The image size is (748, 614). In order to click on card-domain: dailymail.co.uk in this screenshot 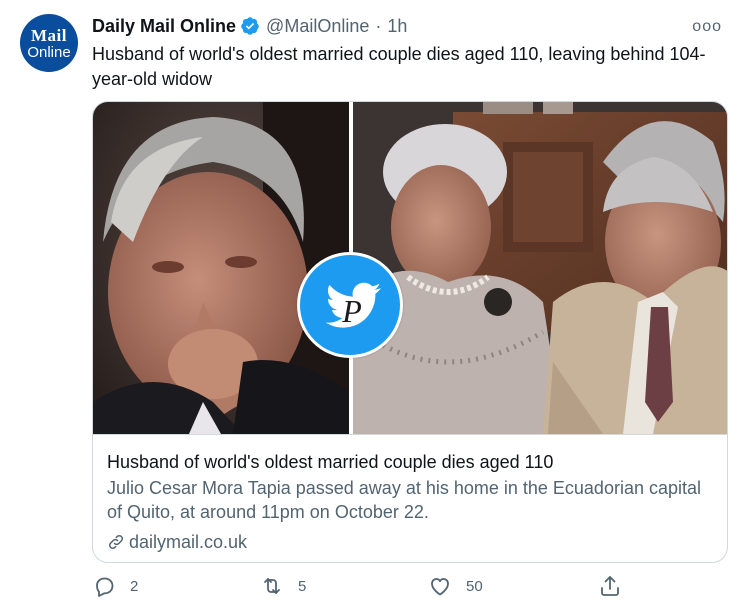, I will do `click(410, 542)`.